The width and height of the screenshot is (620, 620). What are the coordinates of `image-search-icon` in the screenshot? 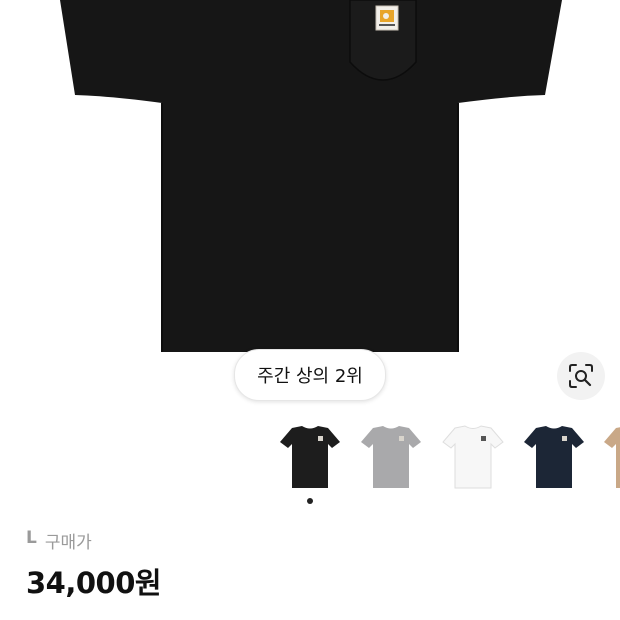 It's located at (581, 376).